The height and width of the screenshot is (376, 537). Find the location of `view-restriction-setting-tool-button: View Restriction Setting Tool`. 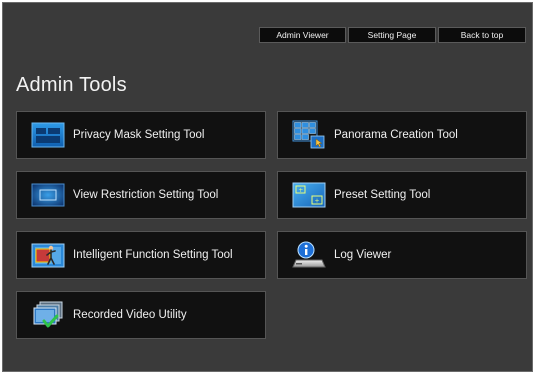

view-restriction-setting-tool-button: View Restriction Setting Tool is located at coordinates (141, 195).